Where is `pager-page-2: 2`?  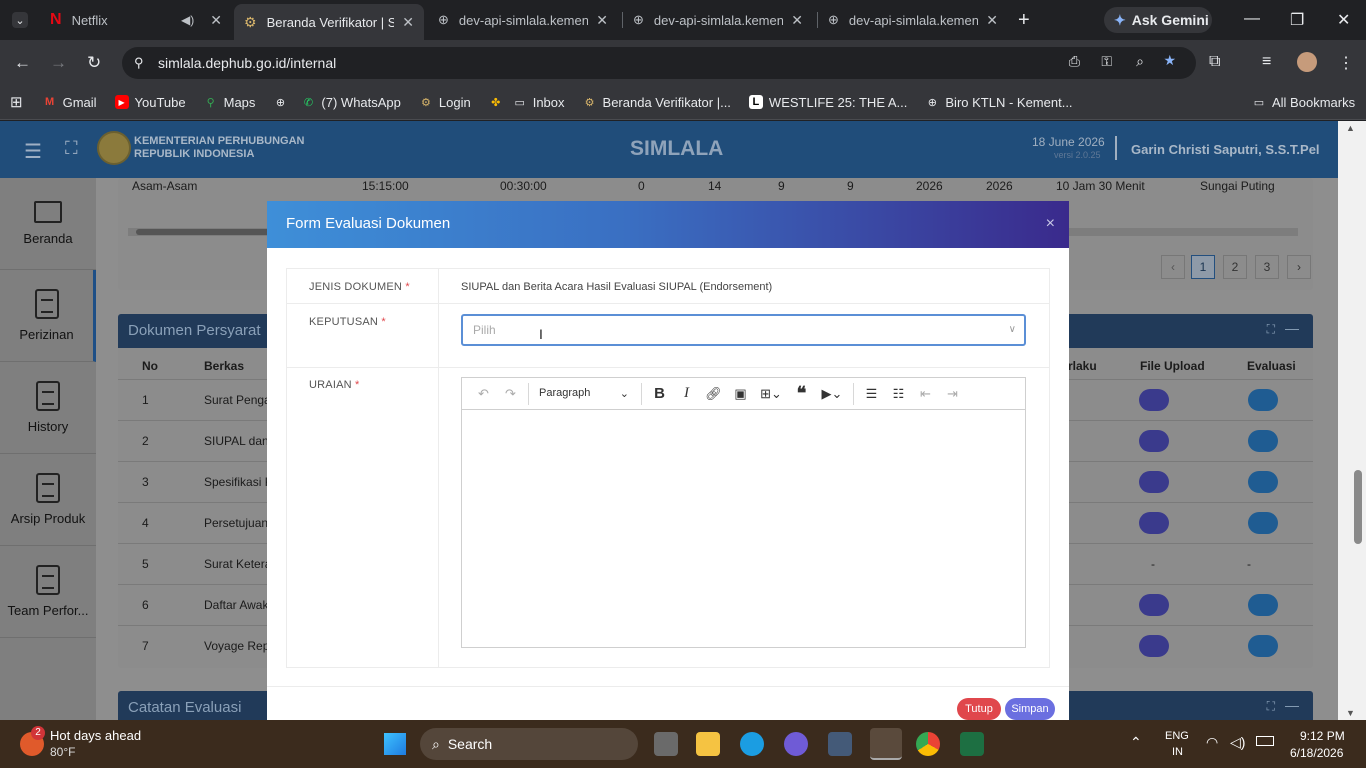 pager-page-2: 2 is located at coordinates (1235, 267).